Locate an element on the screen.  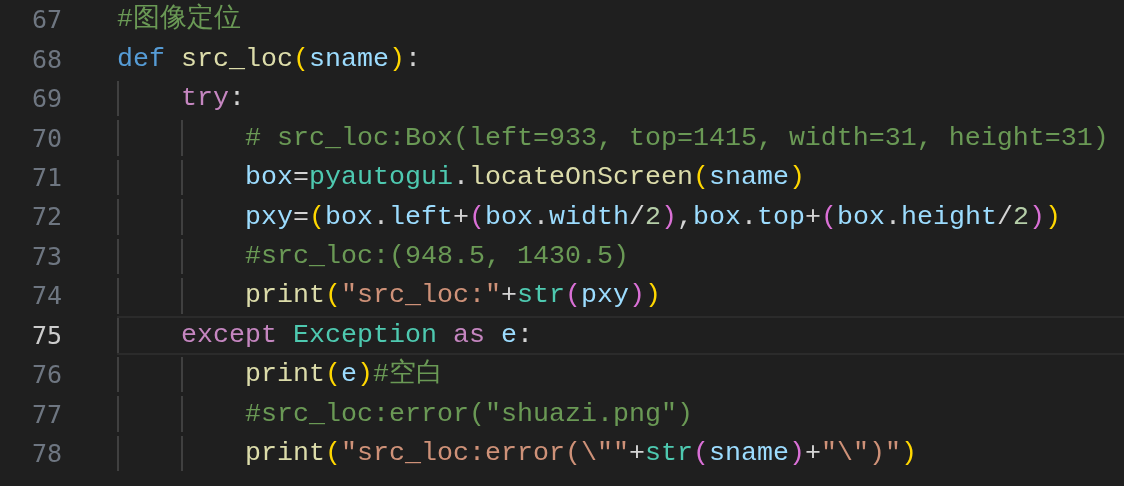
line-number: 77 is located at coordinates (46, 414).